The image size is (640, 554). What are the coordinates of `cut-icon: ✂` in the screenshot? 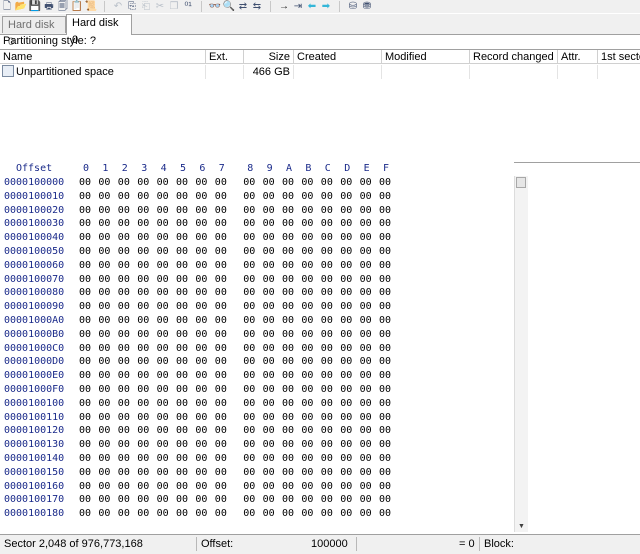 It's located at (160, 6).